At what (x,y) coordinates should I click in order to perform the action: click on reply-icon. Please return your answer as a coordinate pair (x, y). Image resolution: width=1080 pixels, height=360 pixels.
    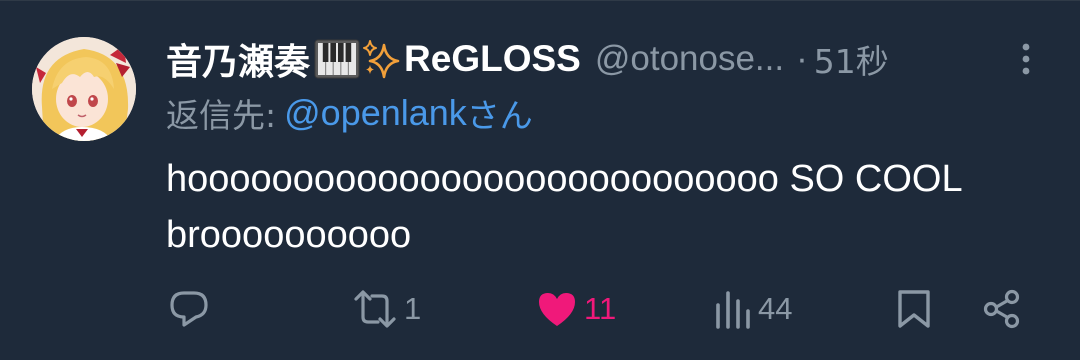
    Looking at the image, I should click on (189, 309).